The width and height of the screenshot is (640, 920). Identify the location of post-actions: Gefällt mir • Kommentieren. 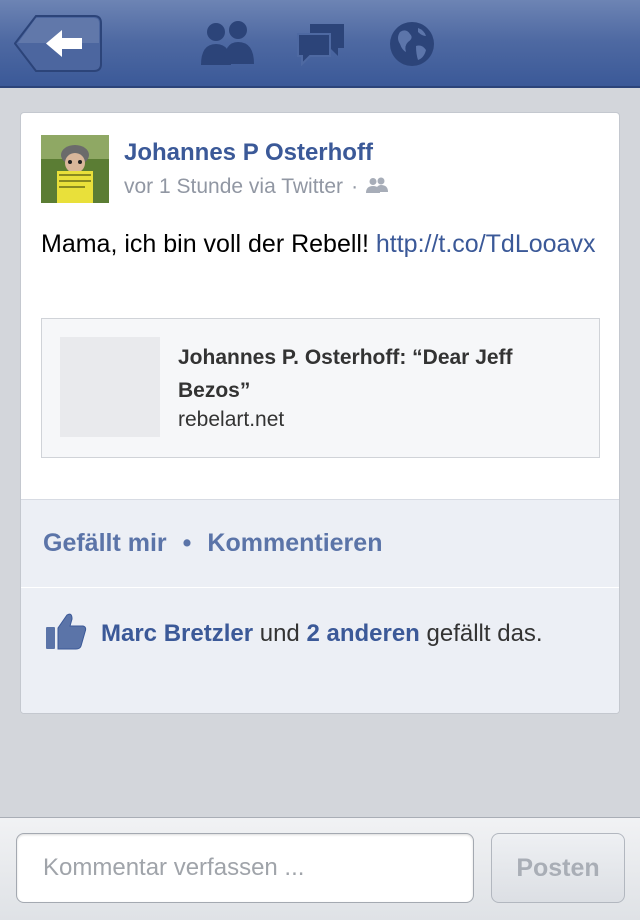
(320, 543).